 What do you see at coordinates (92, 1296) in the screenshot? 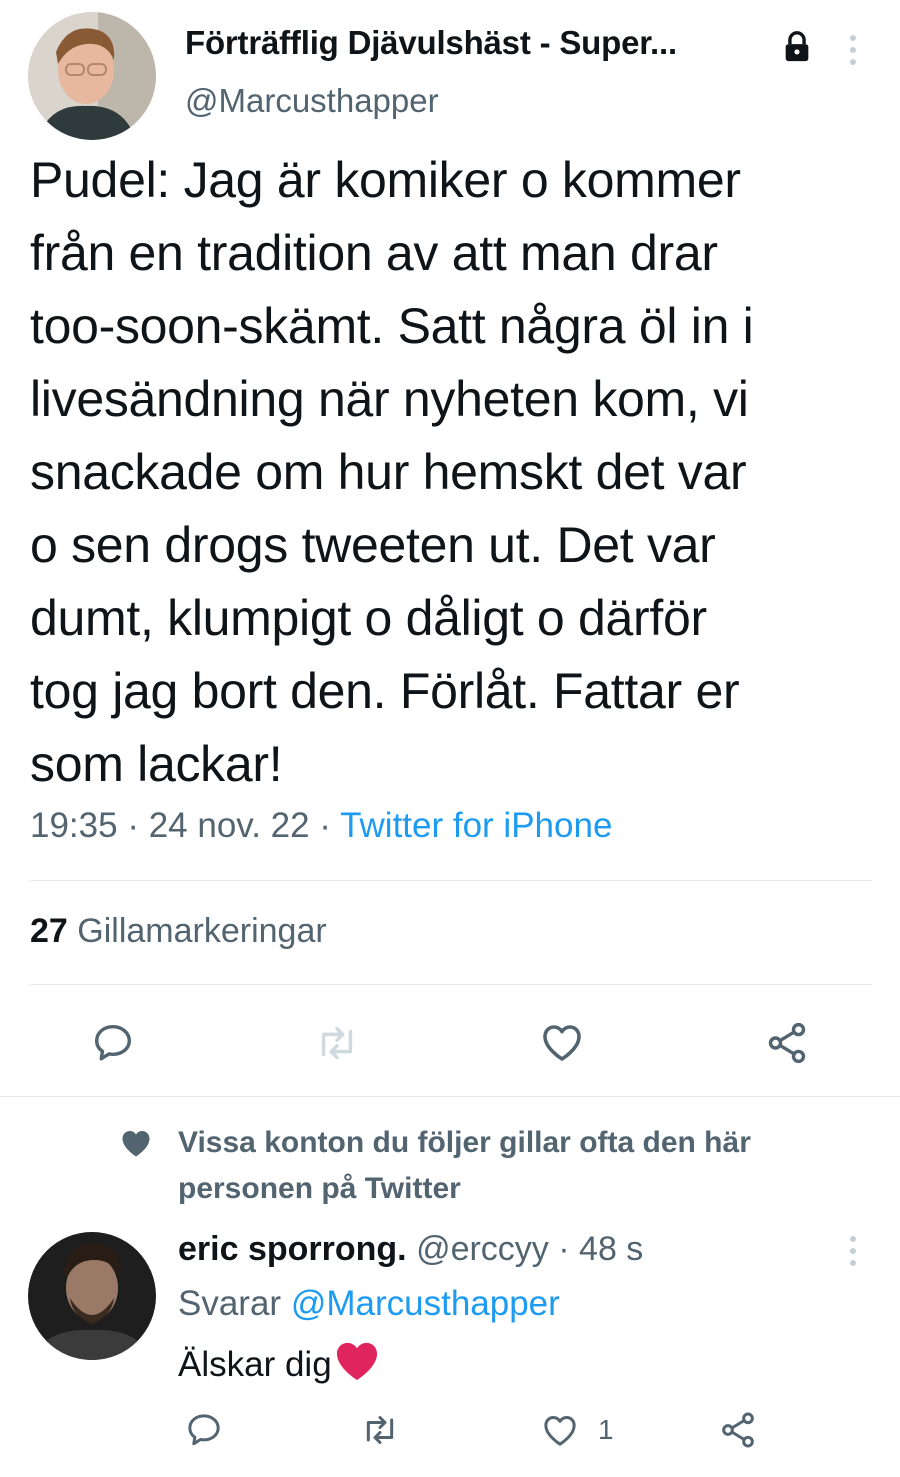
I see `reply-avatar` at bounding box center [92, 1296].